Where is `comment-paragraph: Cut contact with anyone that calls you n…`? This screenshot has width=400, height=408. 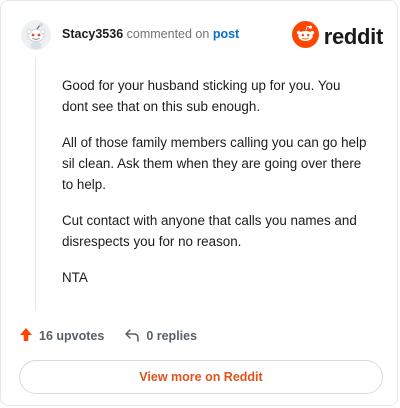 comment-paragraph: Cut contact with anyone that calls you n… is located at coordinates (209, 231).